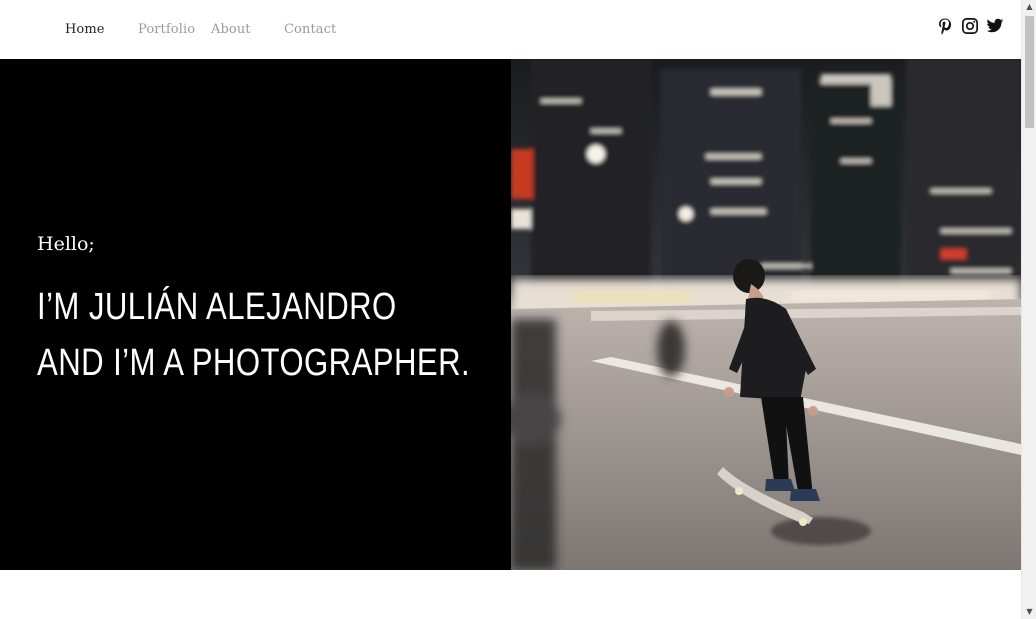 The image size is (1036, 619). I want to click on nav-portfolio-link: Portfolio, so click(166, 29).